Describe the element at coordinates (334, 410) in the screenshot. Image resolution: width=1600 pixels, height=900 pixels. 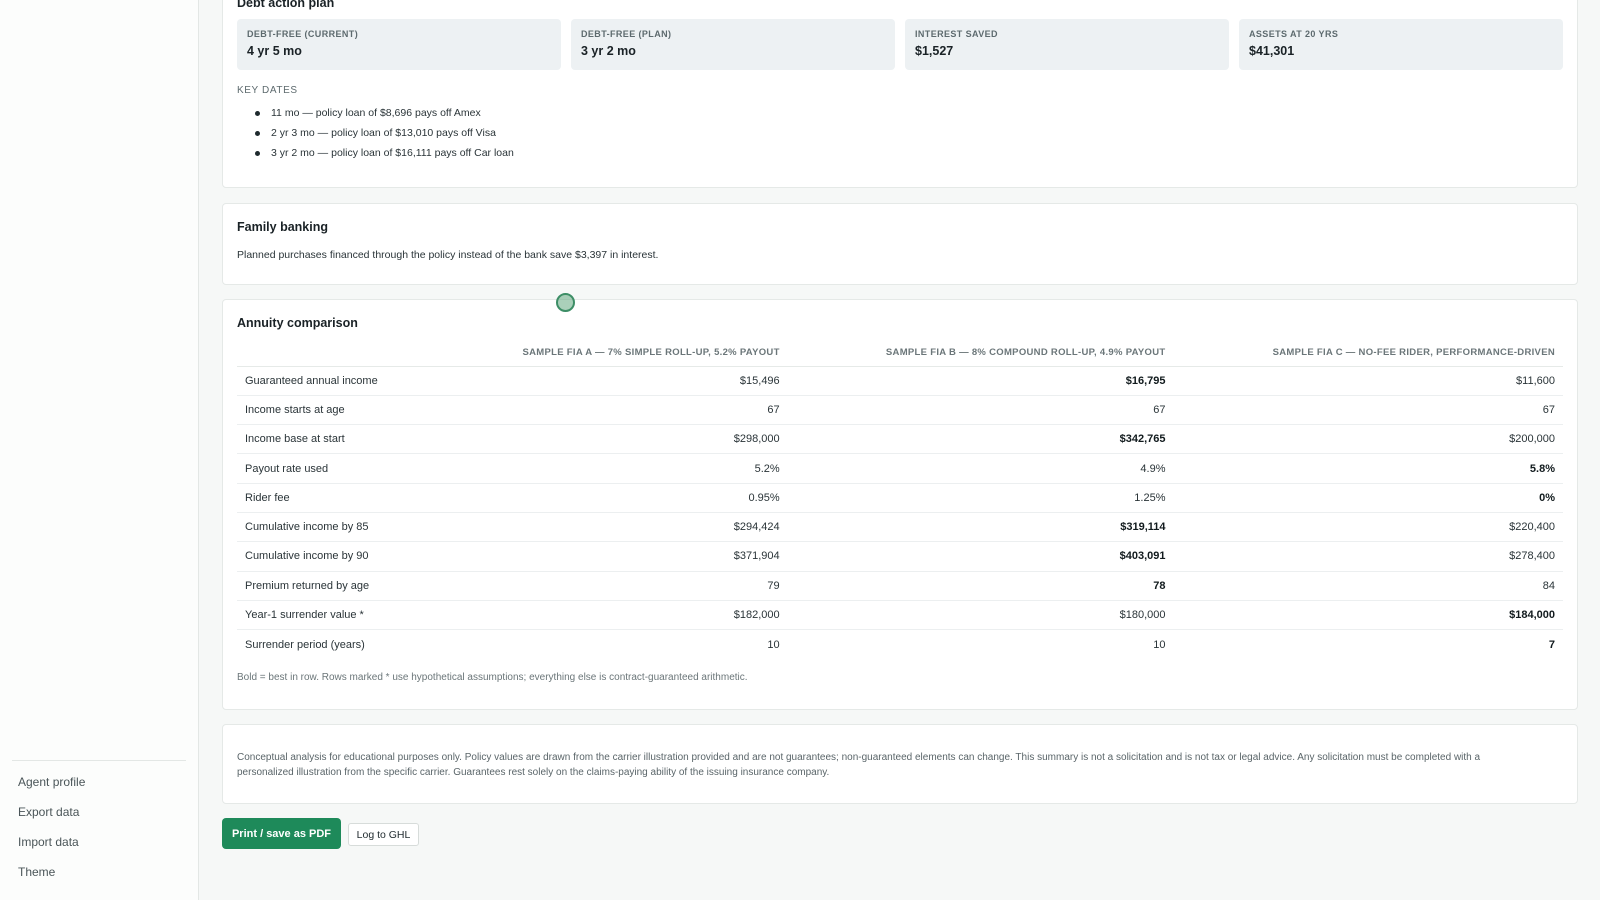
I see `row-label: Income starts at age` at that location.